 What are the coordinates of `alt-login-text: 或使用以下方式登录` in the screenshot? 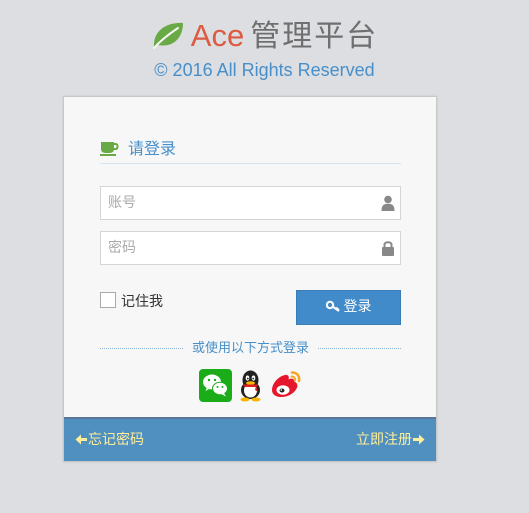 It's located at (250, 348).